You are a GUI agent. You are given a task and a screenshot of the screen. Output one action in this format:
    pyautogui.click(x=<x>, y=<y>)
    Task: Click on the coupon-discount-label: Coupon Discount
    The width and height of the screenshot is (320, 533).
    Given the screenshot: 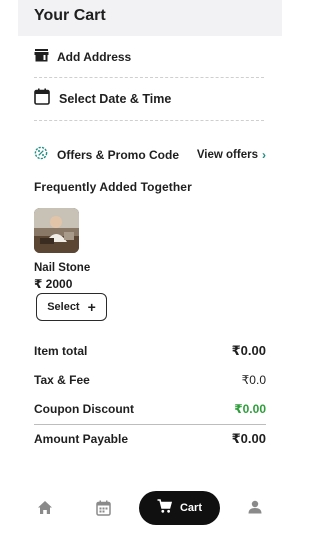 What is the action you would take?
    pyautogui.click(x=84, y=409)
    